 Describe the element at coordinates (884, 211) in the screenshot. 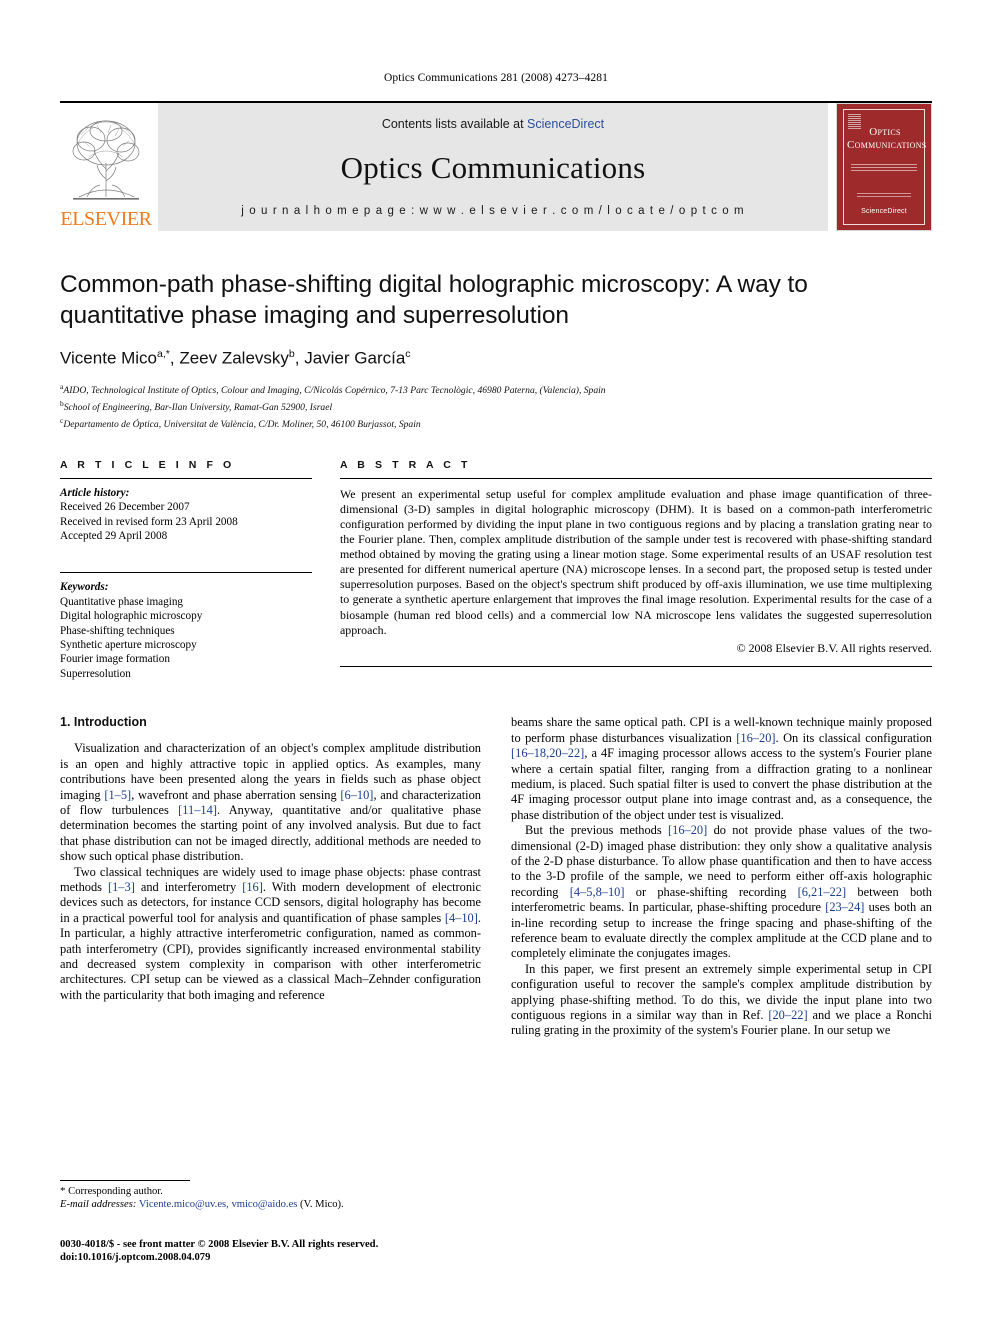

I see `cover-sciencedirect-label: ScienceDirect` at that location.